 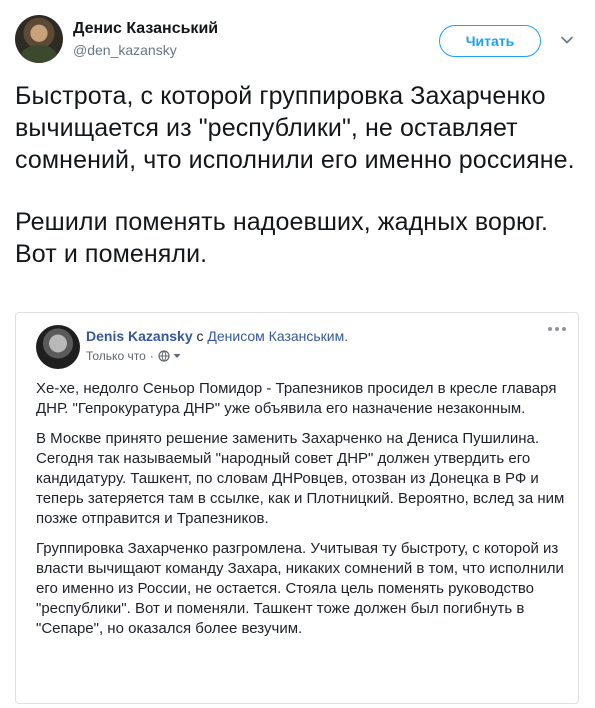 What do you see at coordinates (145, 29) in the screenshot?
I see `author-display-name: Денис Казанський` at bounding box center [145, 29].